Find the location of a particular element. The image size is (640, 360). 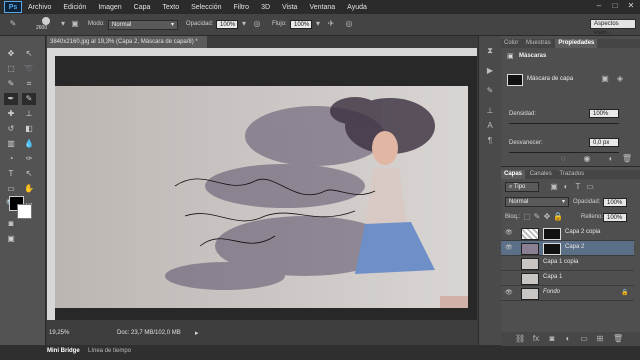

brush-presets-icon: ✎ is located at coordinates (490, 91).